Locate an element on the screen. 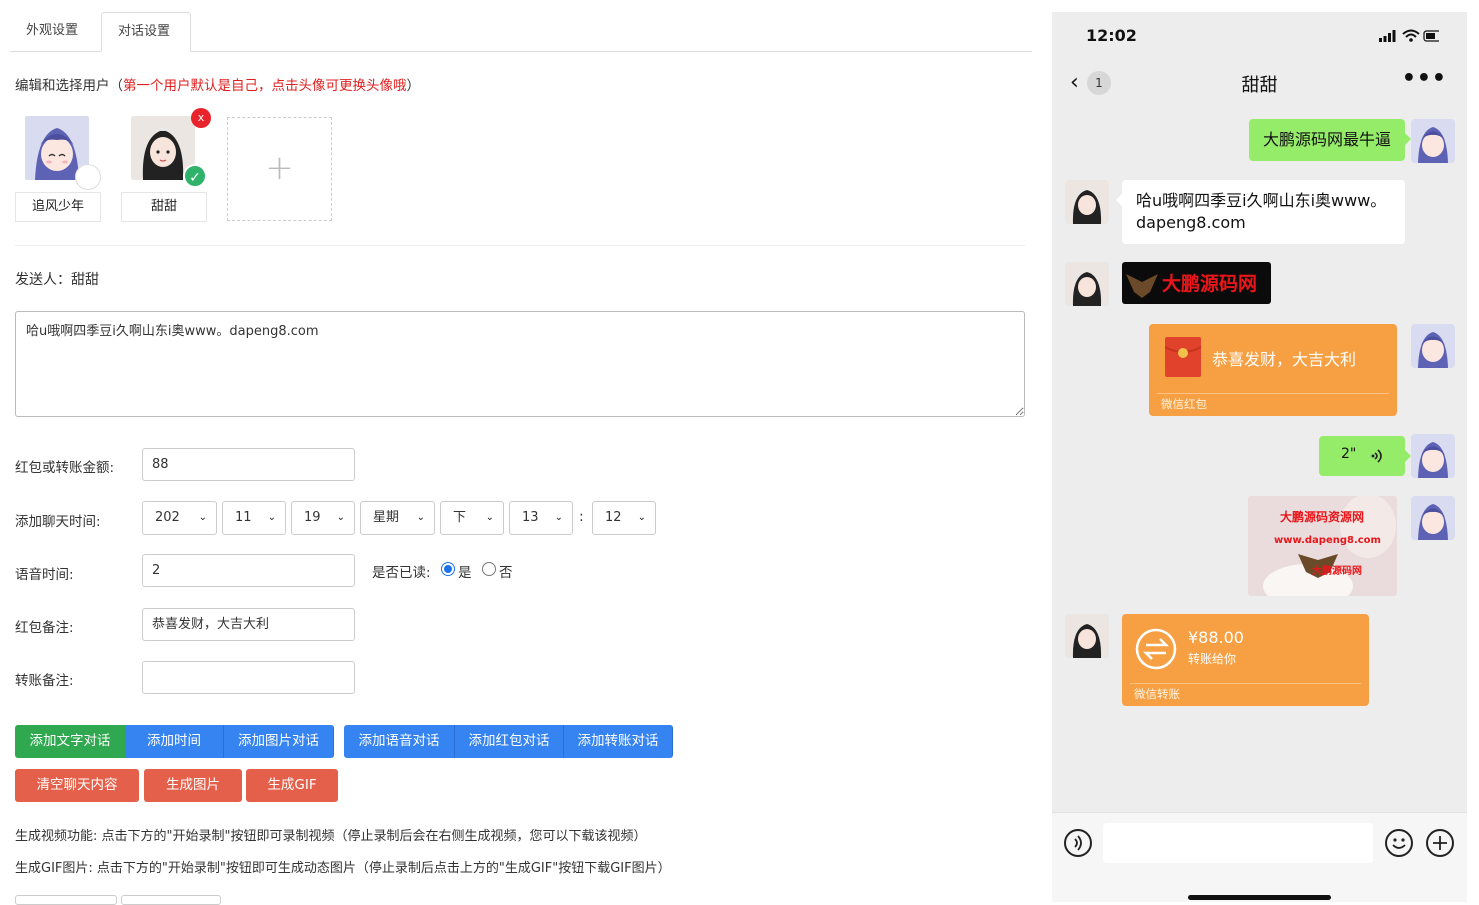  add-user-button: + is located at coordinates (279, 169).